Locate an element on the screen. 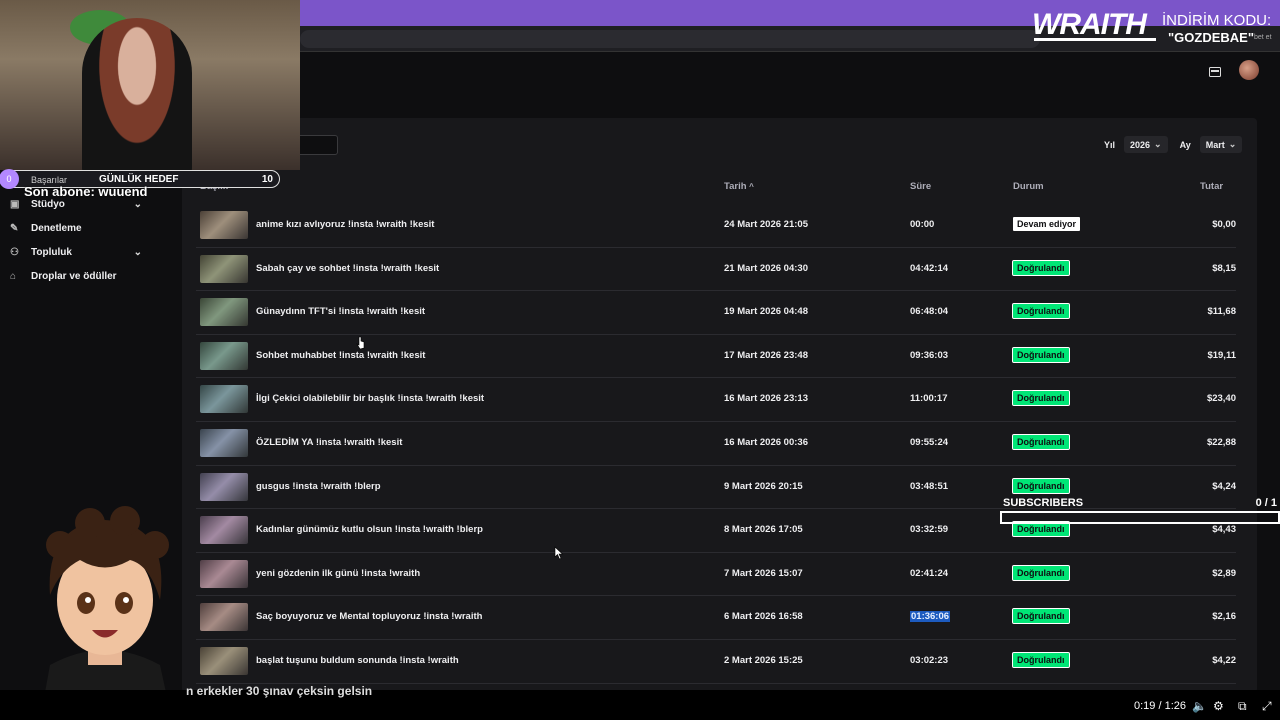 The height and width of the screenshot is (720, 1280). month-label: Ay is located at coordinates (1185, 144).